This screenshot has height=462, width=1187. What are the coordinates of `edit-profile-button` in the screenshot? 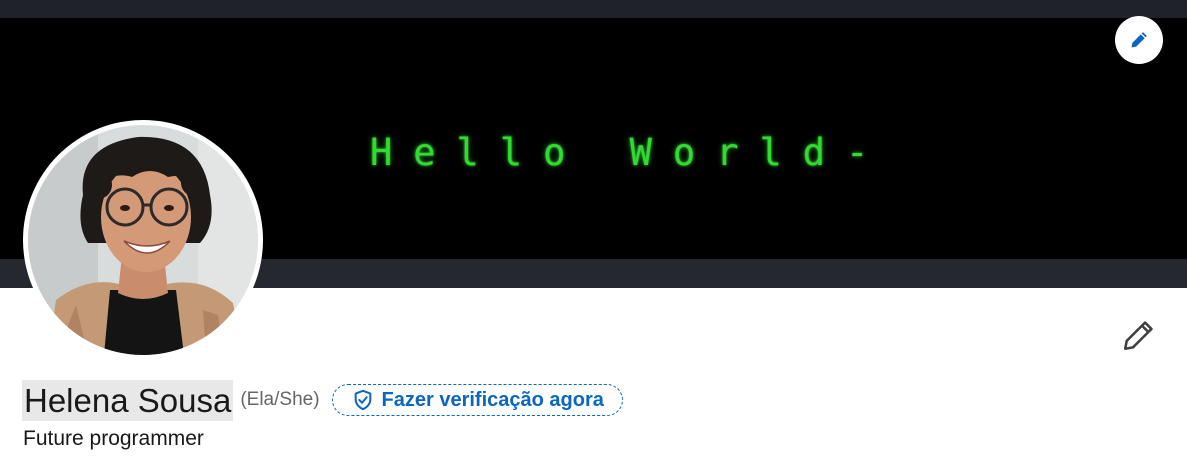 It's located at (1138, 336).